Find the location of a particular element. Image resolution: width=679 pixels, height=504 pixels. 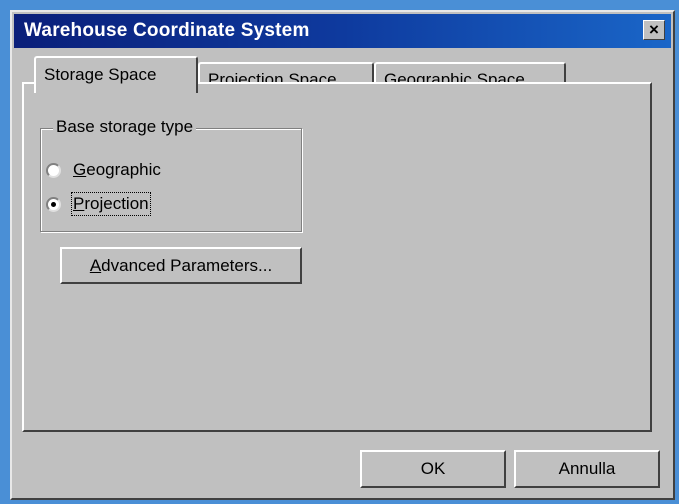

label-text: eographic is located at coordinates (123, 169).